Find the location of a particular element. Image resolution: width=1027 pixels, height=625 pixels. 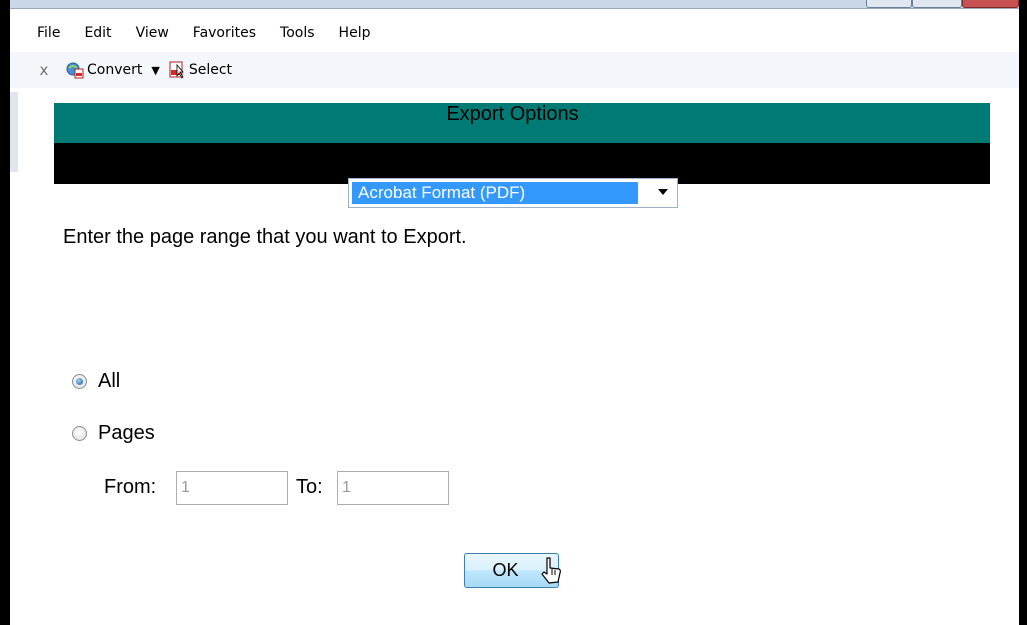

select-button: Select is located at coordinates (200, 70).